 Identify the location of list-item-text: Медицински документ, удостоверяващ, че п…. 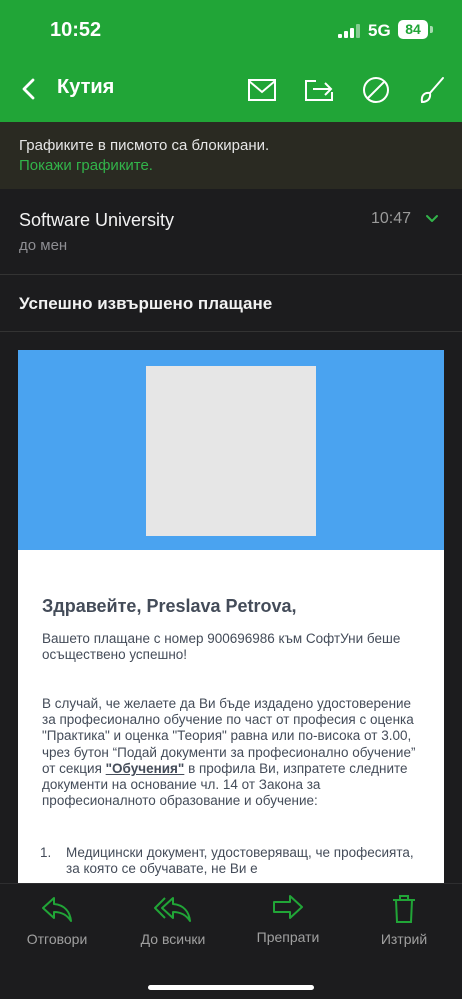
(240, 861).